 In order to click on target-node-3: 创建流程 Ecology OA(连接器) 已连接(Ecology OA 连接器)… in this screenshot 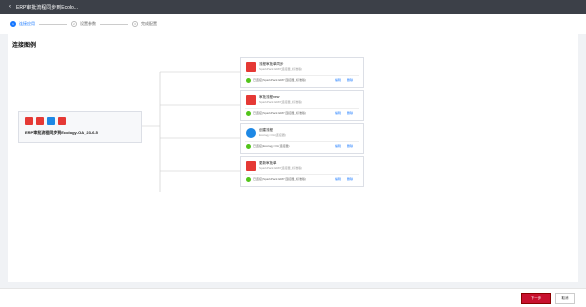, I will do `click(302, 138)`.